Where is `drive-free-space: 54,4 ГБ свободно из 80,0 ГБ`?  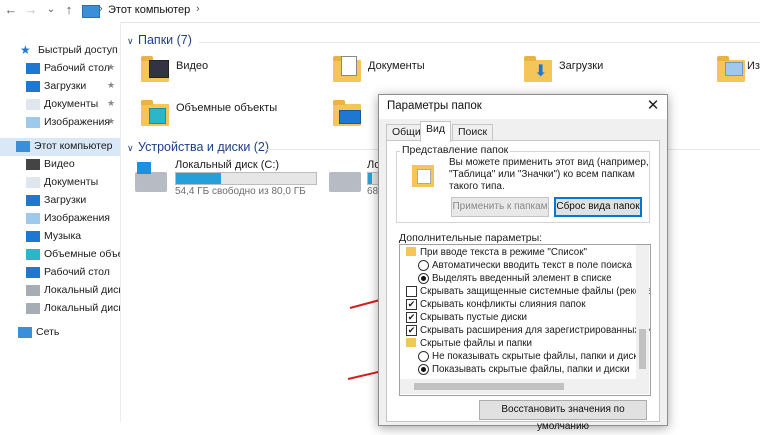 drive-free-space: 54,4 ГБ свободно из 80,0 ГБ is located at coordinates (240, 191).